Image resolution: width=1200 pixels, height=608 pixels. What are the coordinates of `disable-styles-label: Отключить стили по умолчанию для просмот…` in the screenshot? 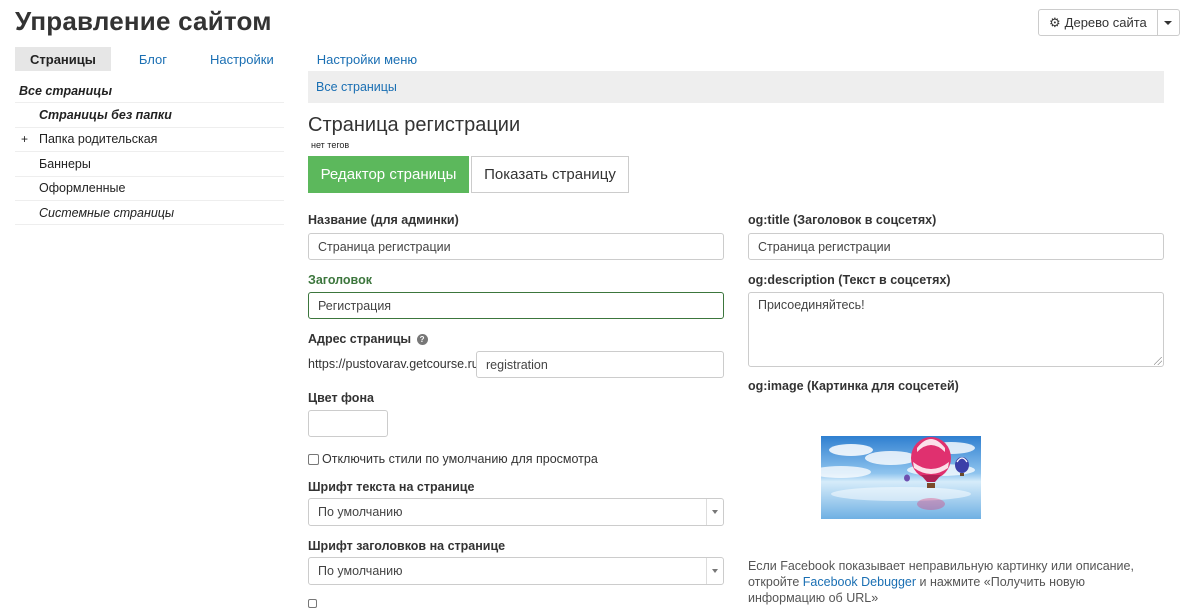 It's located at (460, 459).